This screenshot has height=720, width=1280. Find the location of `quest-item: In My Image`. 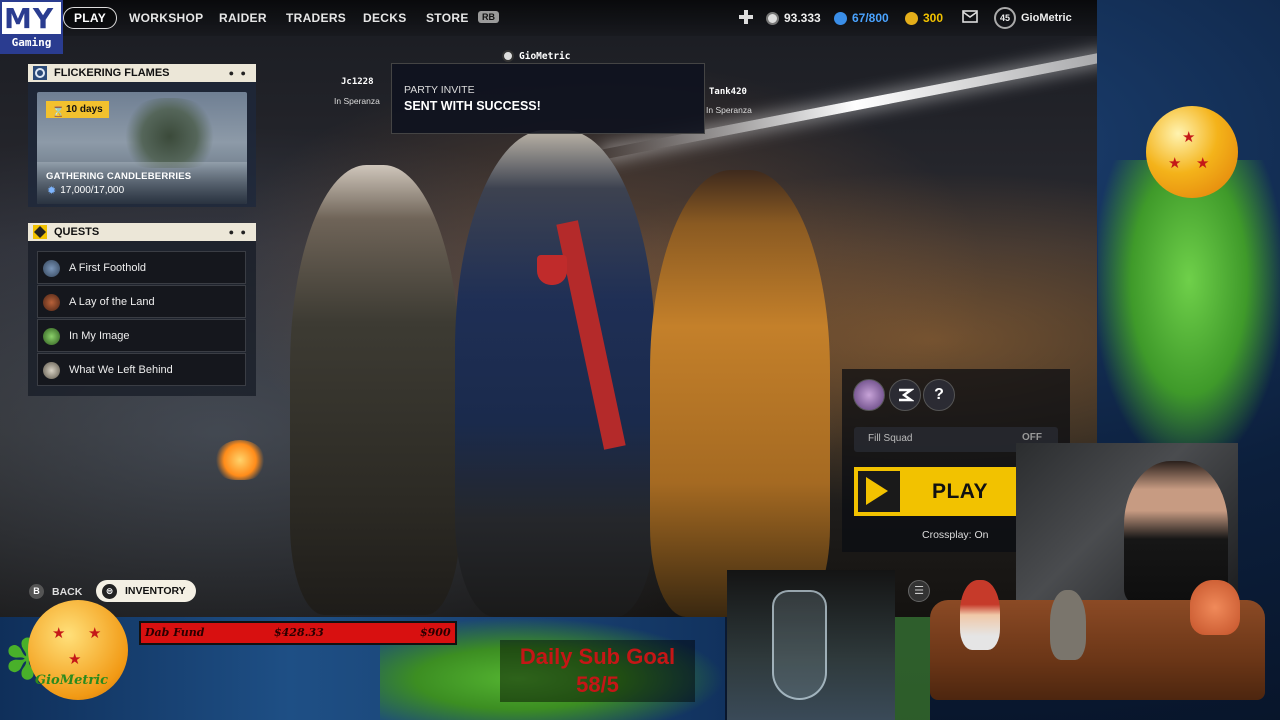

quest-item: In My Image is located at coordinates (141, 335).